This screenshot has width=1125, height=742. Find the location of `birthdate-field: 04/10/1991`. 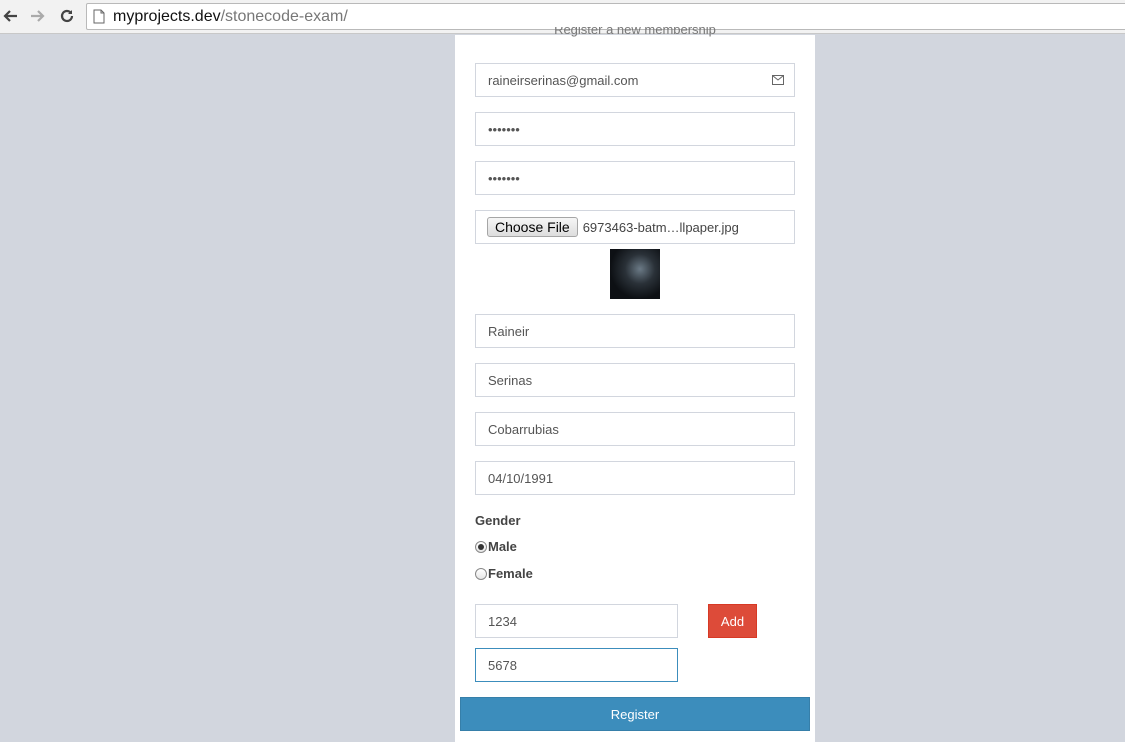

birthdate-field: 04/10/1991 is located at coordinates (635, 478).